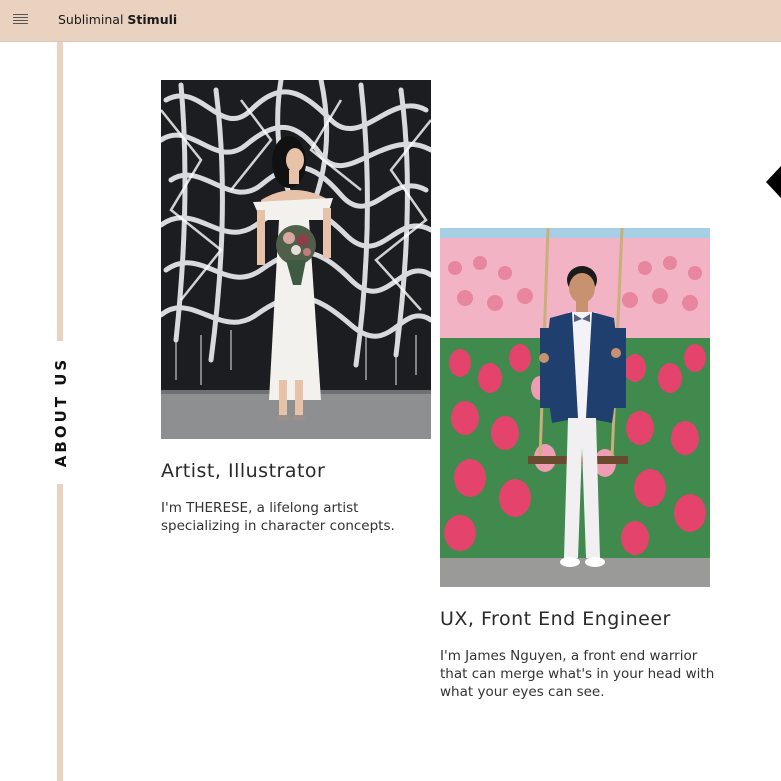 Image resolution: width=781 pixels, height=781 pixels. What do you see at coordinates (93, 19) in the screenshot?
I see `brand-name-light: Subliminal` at bounding box center [93, 19].